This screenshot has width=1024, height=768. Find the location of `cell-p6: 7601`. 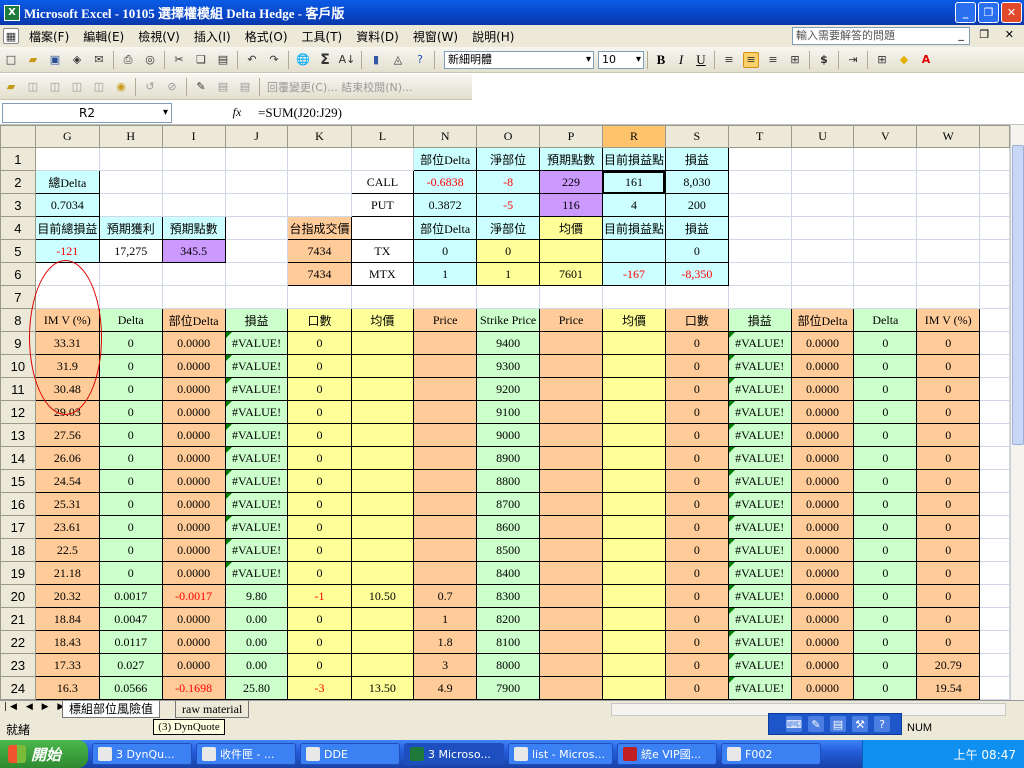

cell-p6: 7601 is located at coordinates (571, 274).